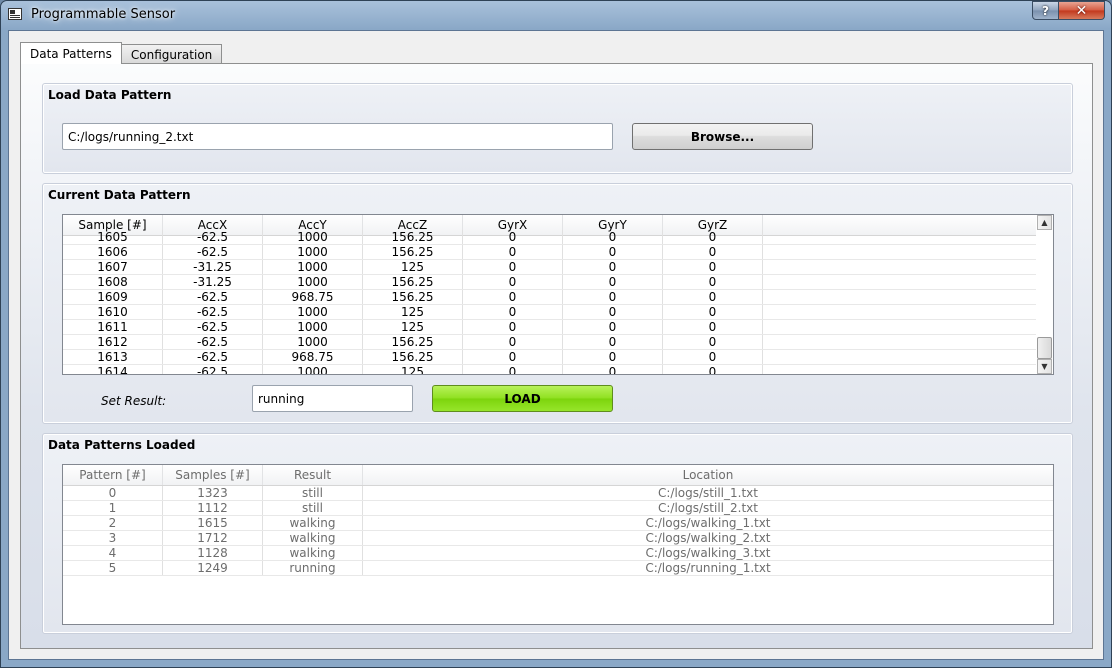 The height and width of the screenshot is (668, 1112). I want to click on title-bar: Programmable Sensor ? ✕, so click(556, 15).